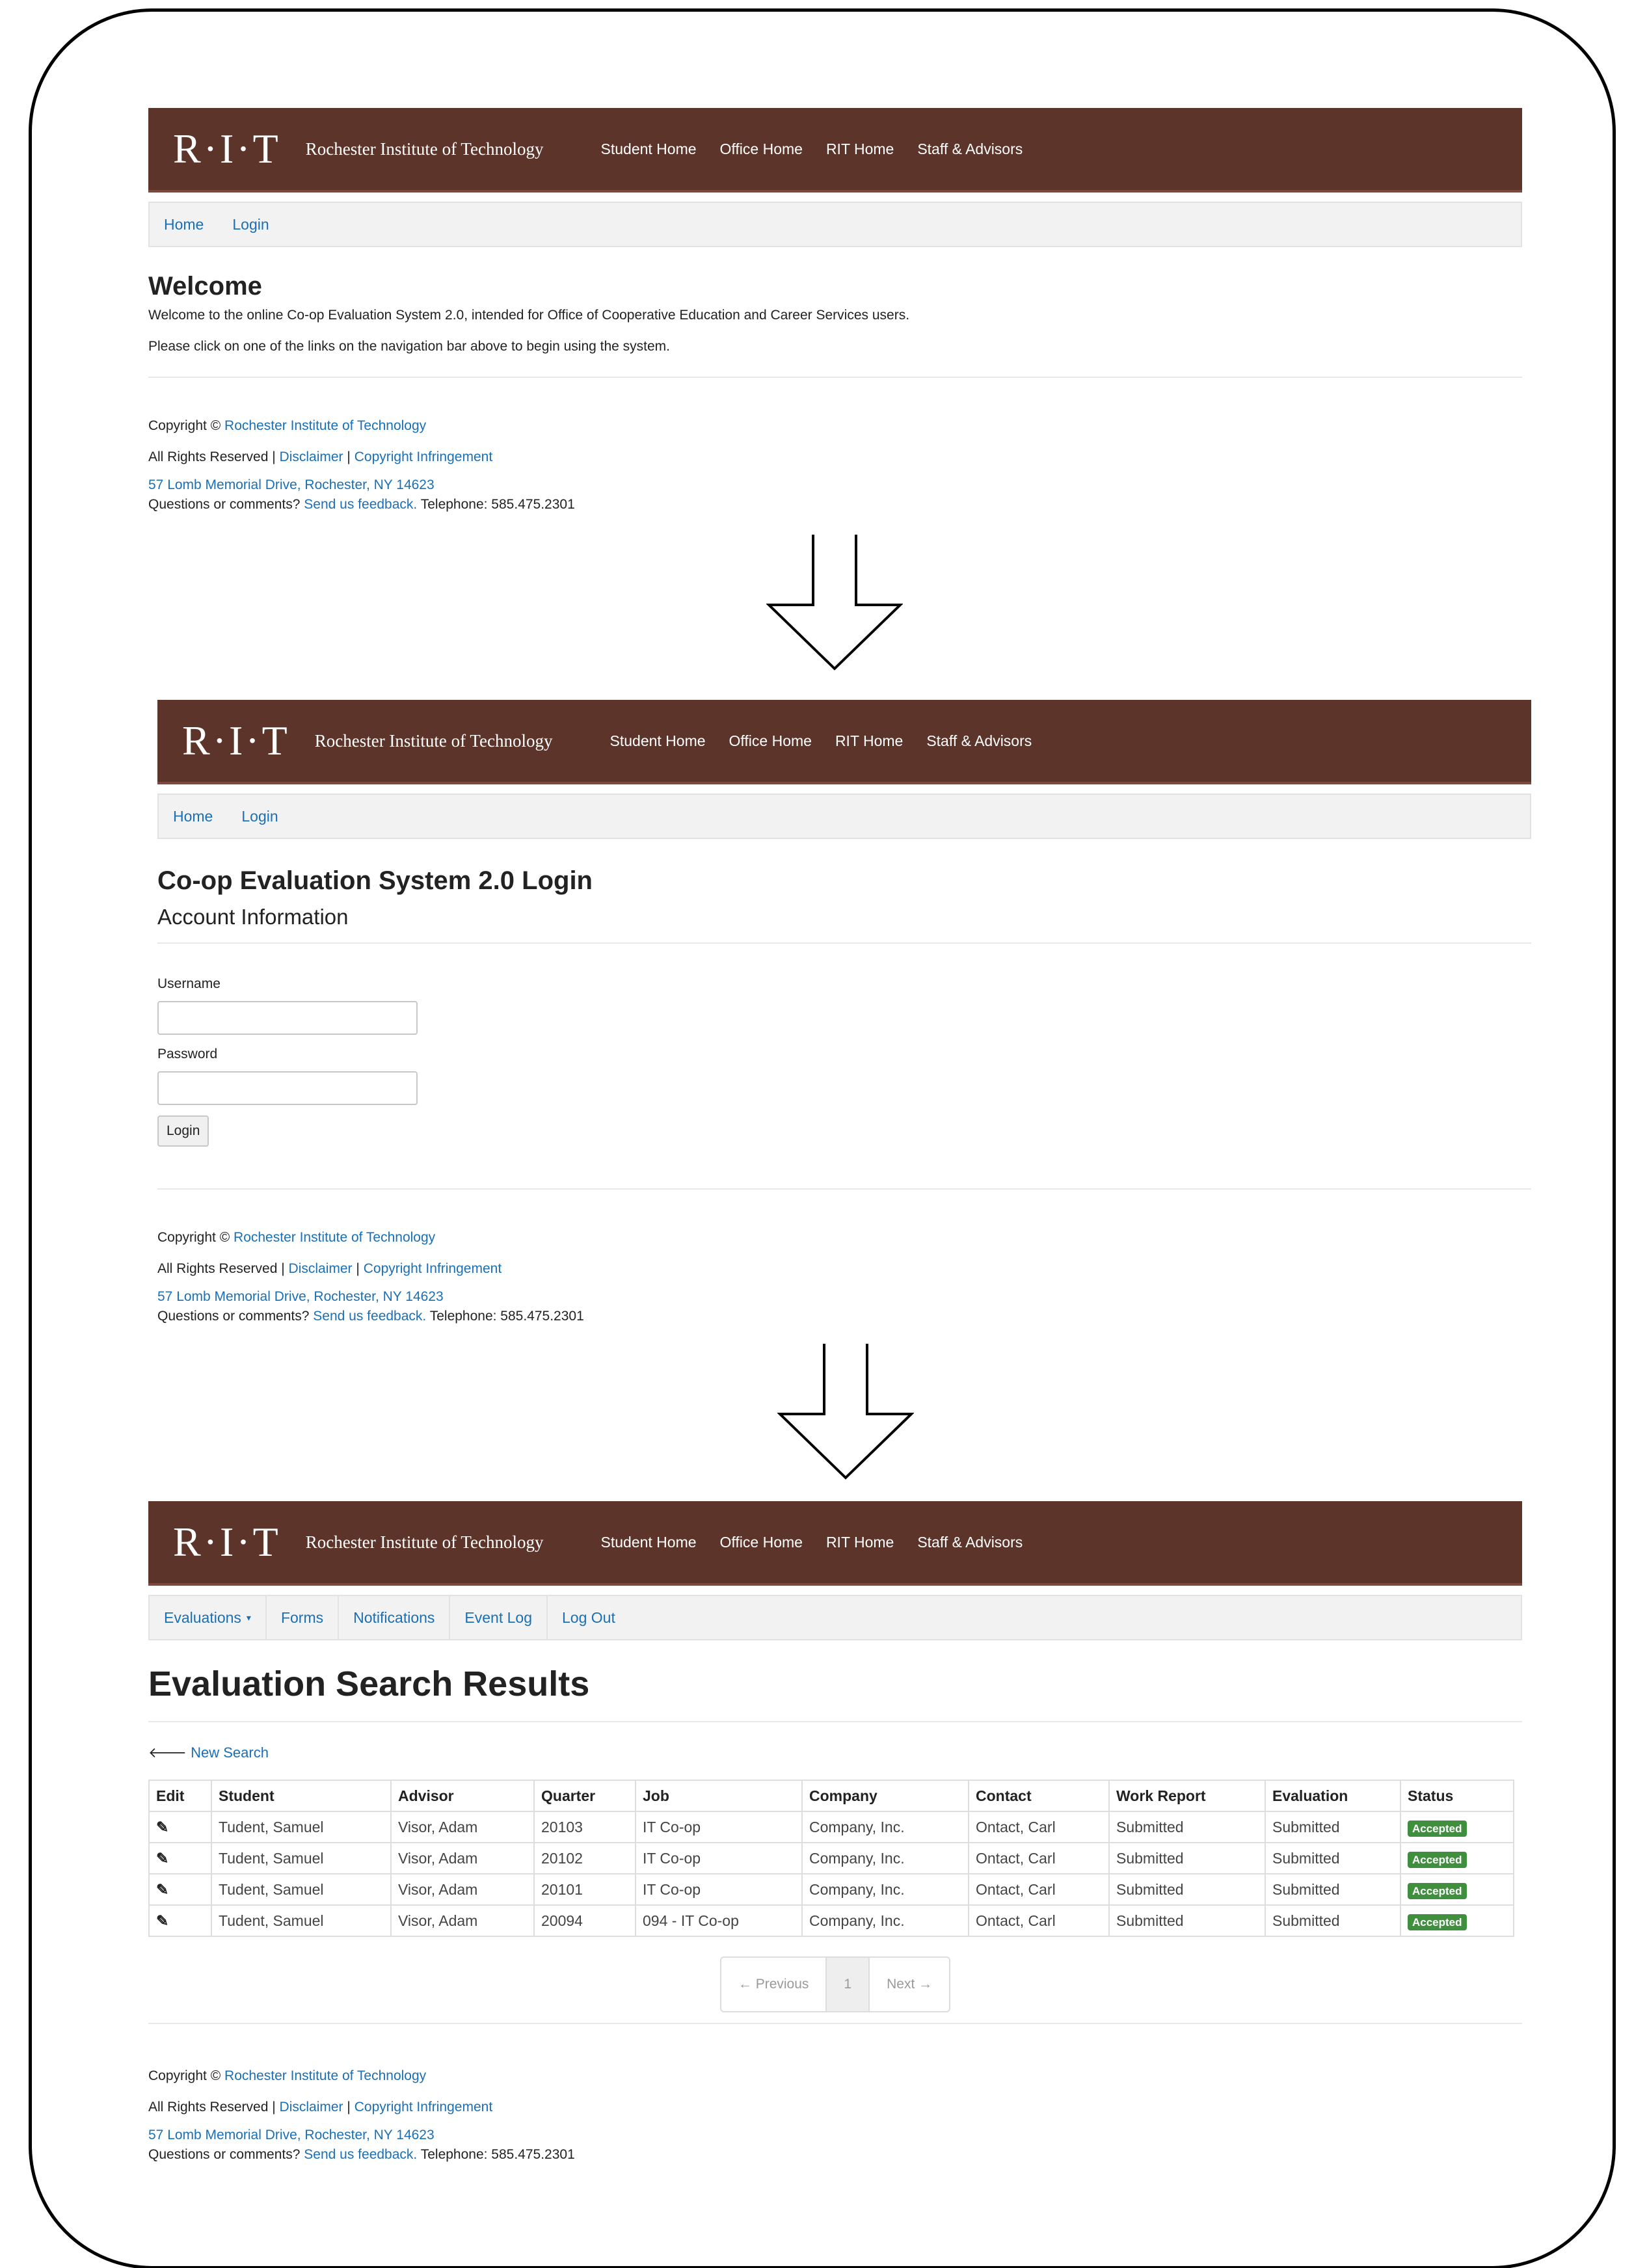 This screenshot has width=1634, height=2268. Describe the element at coordinates (848, 1984) in the screenshot. I see `page-1-button: 1` at that location.